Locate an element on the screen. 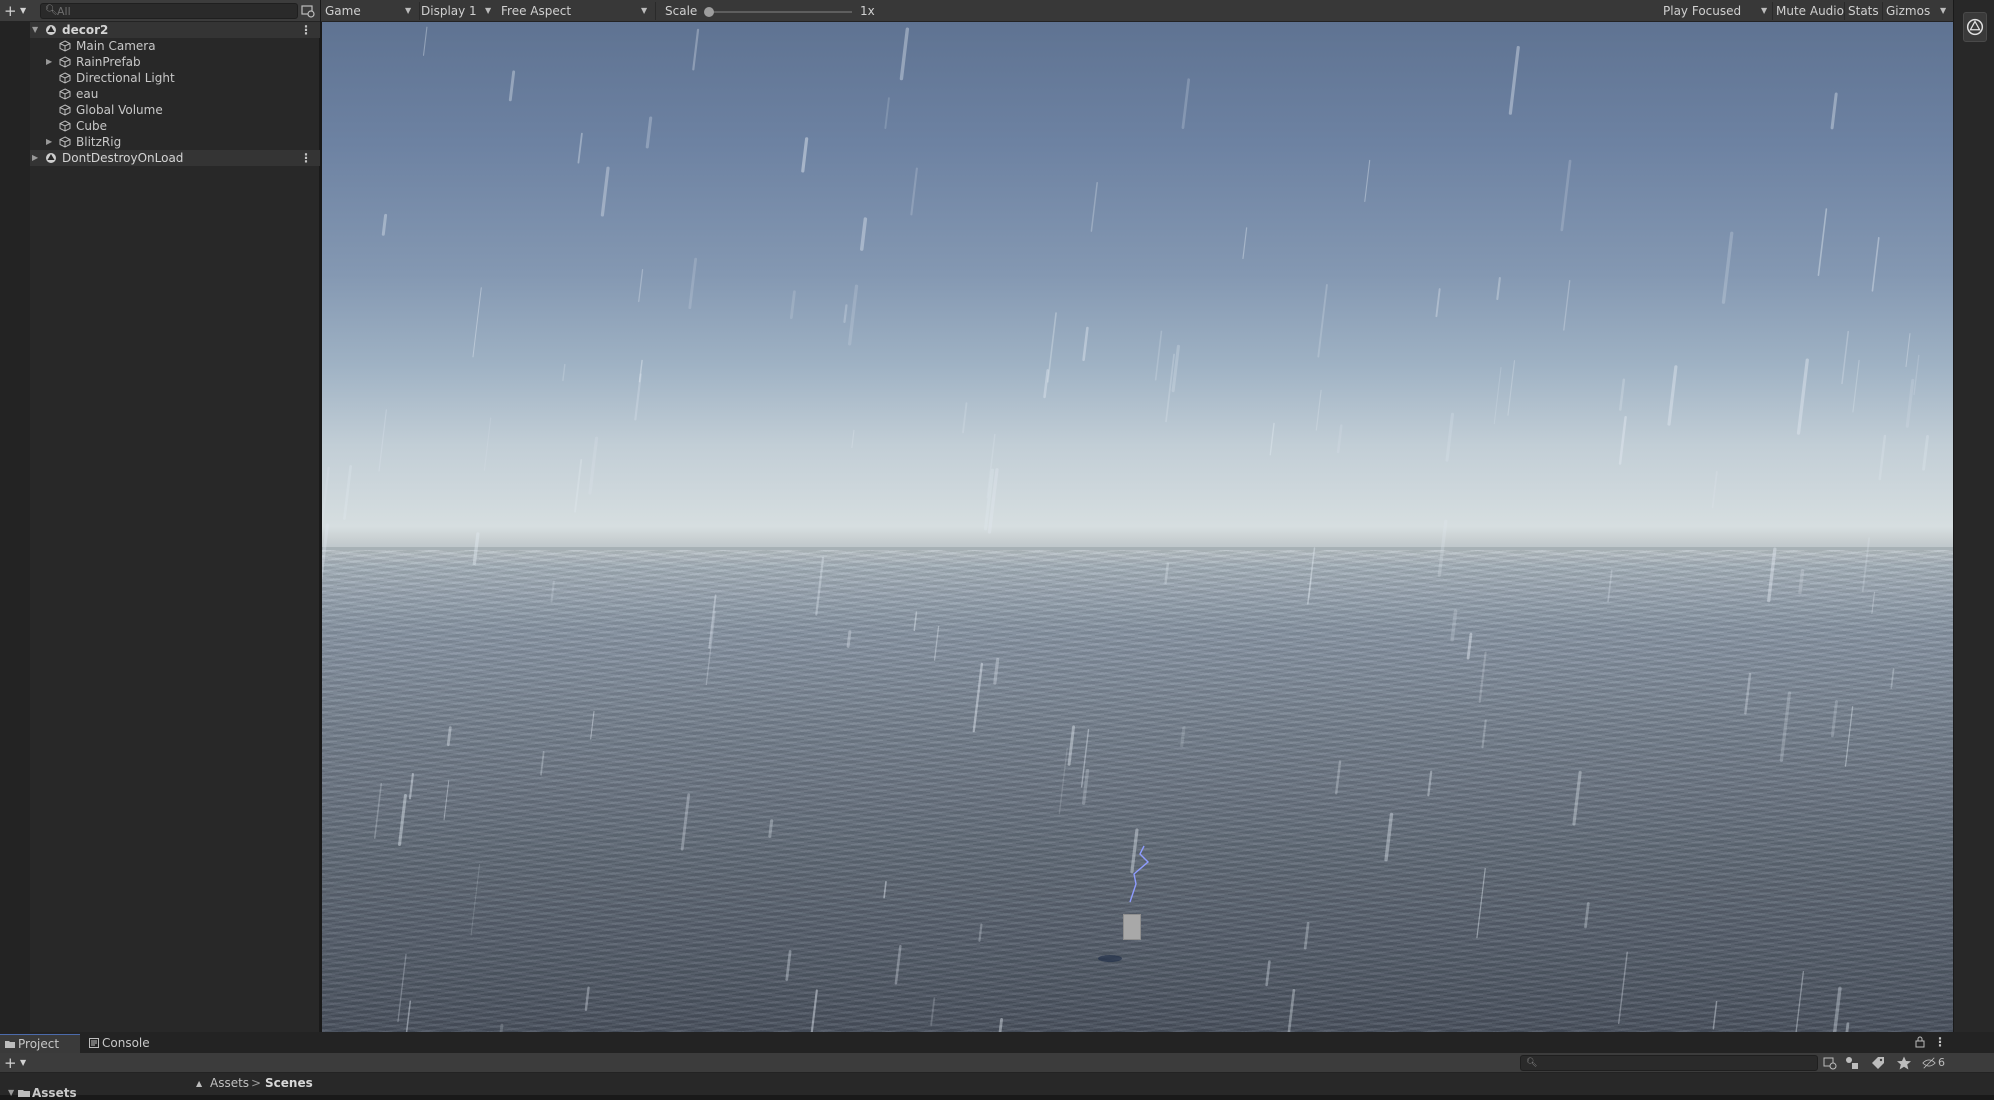 This screenshot has height=1100, width=1994. mute-audio-toggle: Mute Audio is located at coordinates (1810, 11).